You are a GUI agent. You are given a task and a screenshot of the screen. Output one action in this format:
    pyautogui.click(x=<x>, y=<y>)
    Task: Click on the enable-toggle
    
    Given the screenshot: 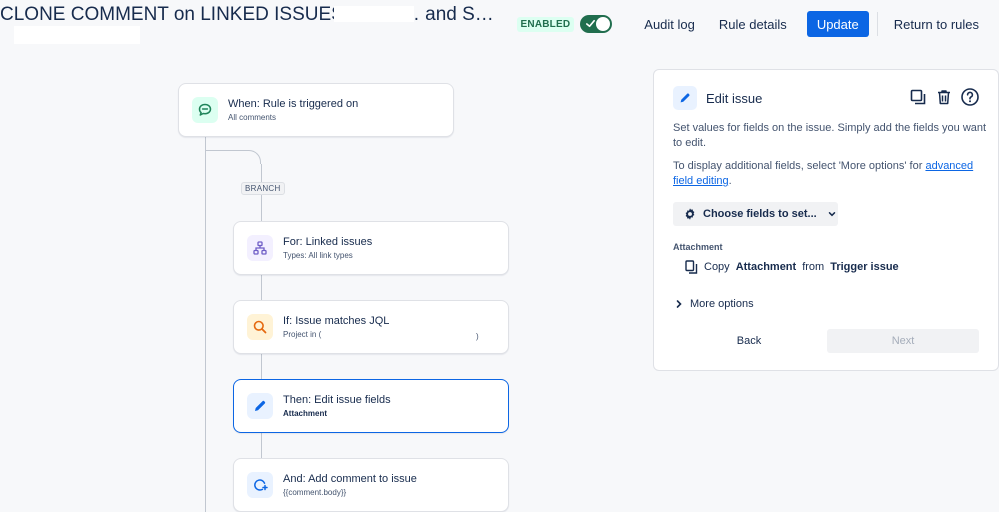 What is the action you would take?
    pyautogui.click(x=596, y=24)
    